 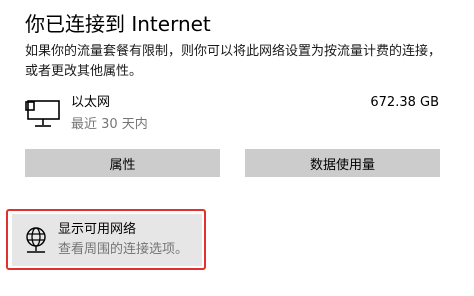 I want to click on show-available-networks-button: 显示可用网络 查看周围的连接选项。, so click(x=107, y=240).